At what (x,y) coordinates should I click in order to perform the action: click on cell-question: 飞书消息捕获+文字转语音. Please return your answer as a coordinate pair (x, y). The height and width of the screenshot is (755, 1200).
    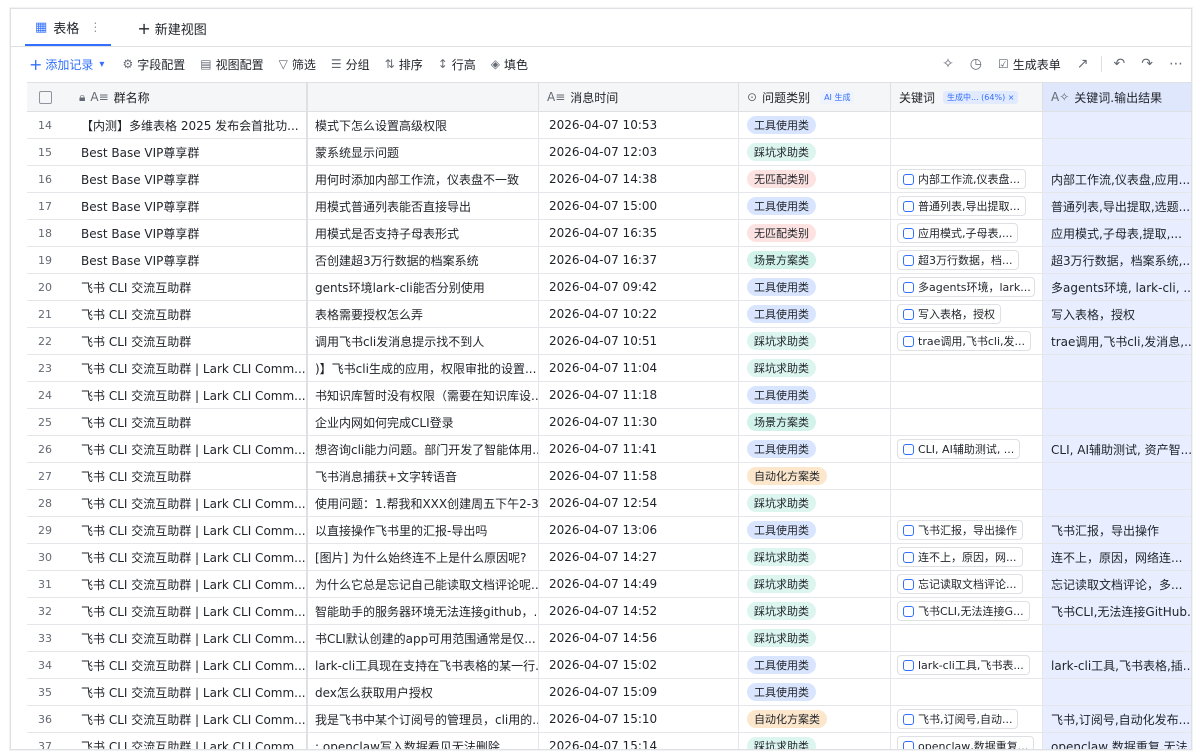
    Looking at the image, I should click on (423, 476).